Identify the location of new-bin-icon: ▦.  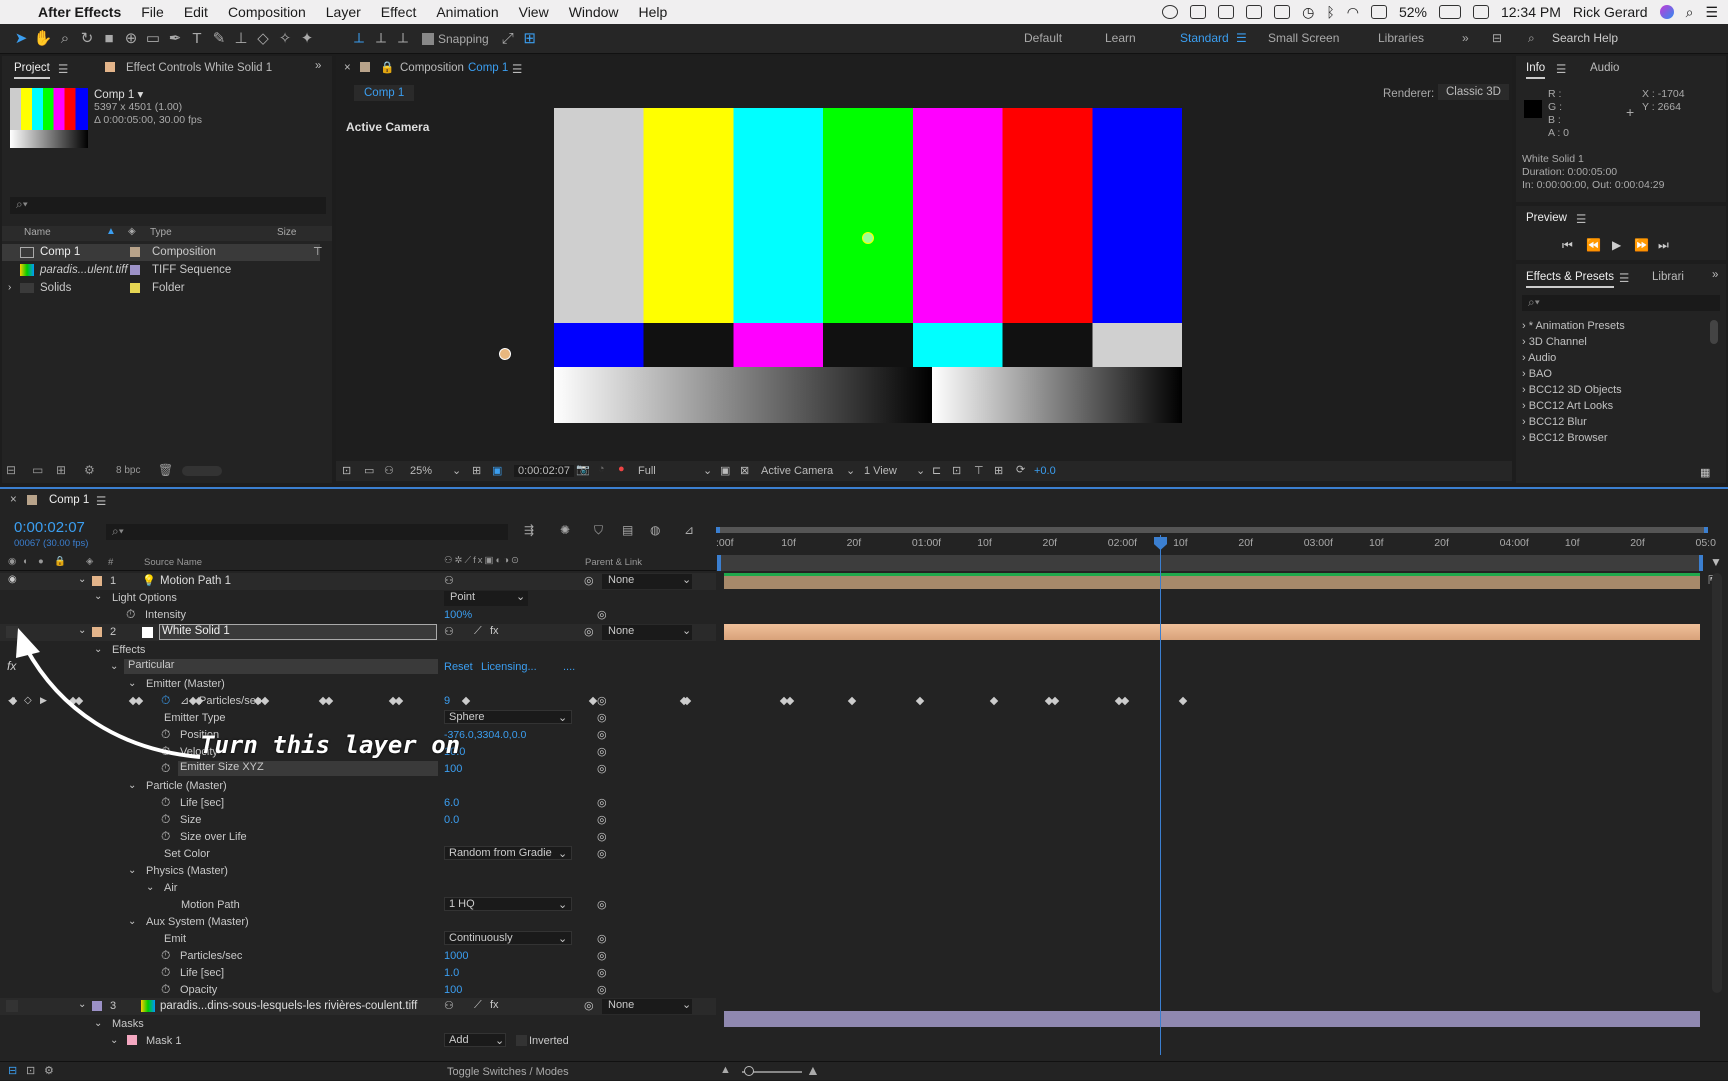
(1705, 472).